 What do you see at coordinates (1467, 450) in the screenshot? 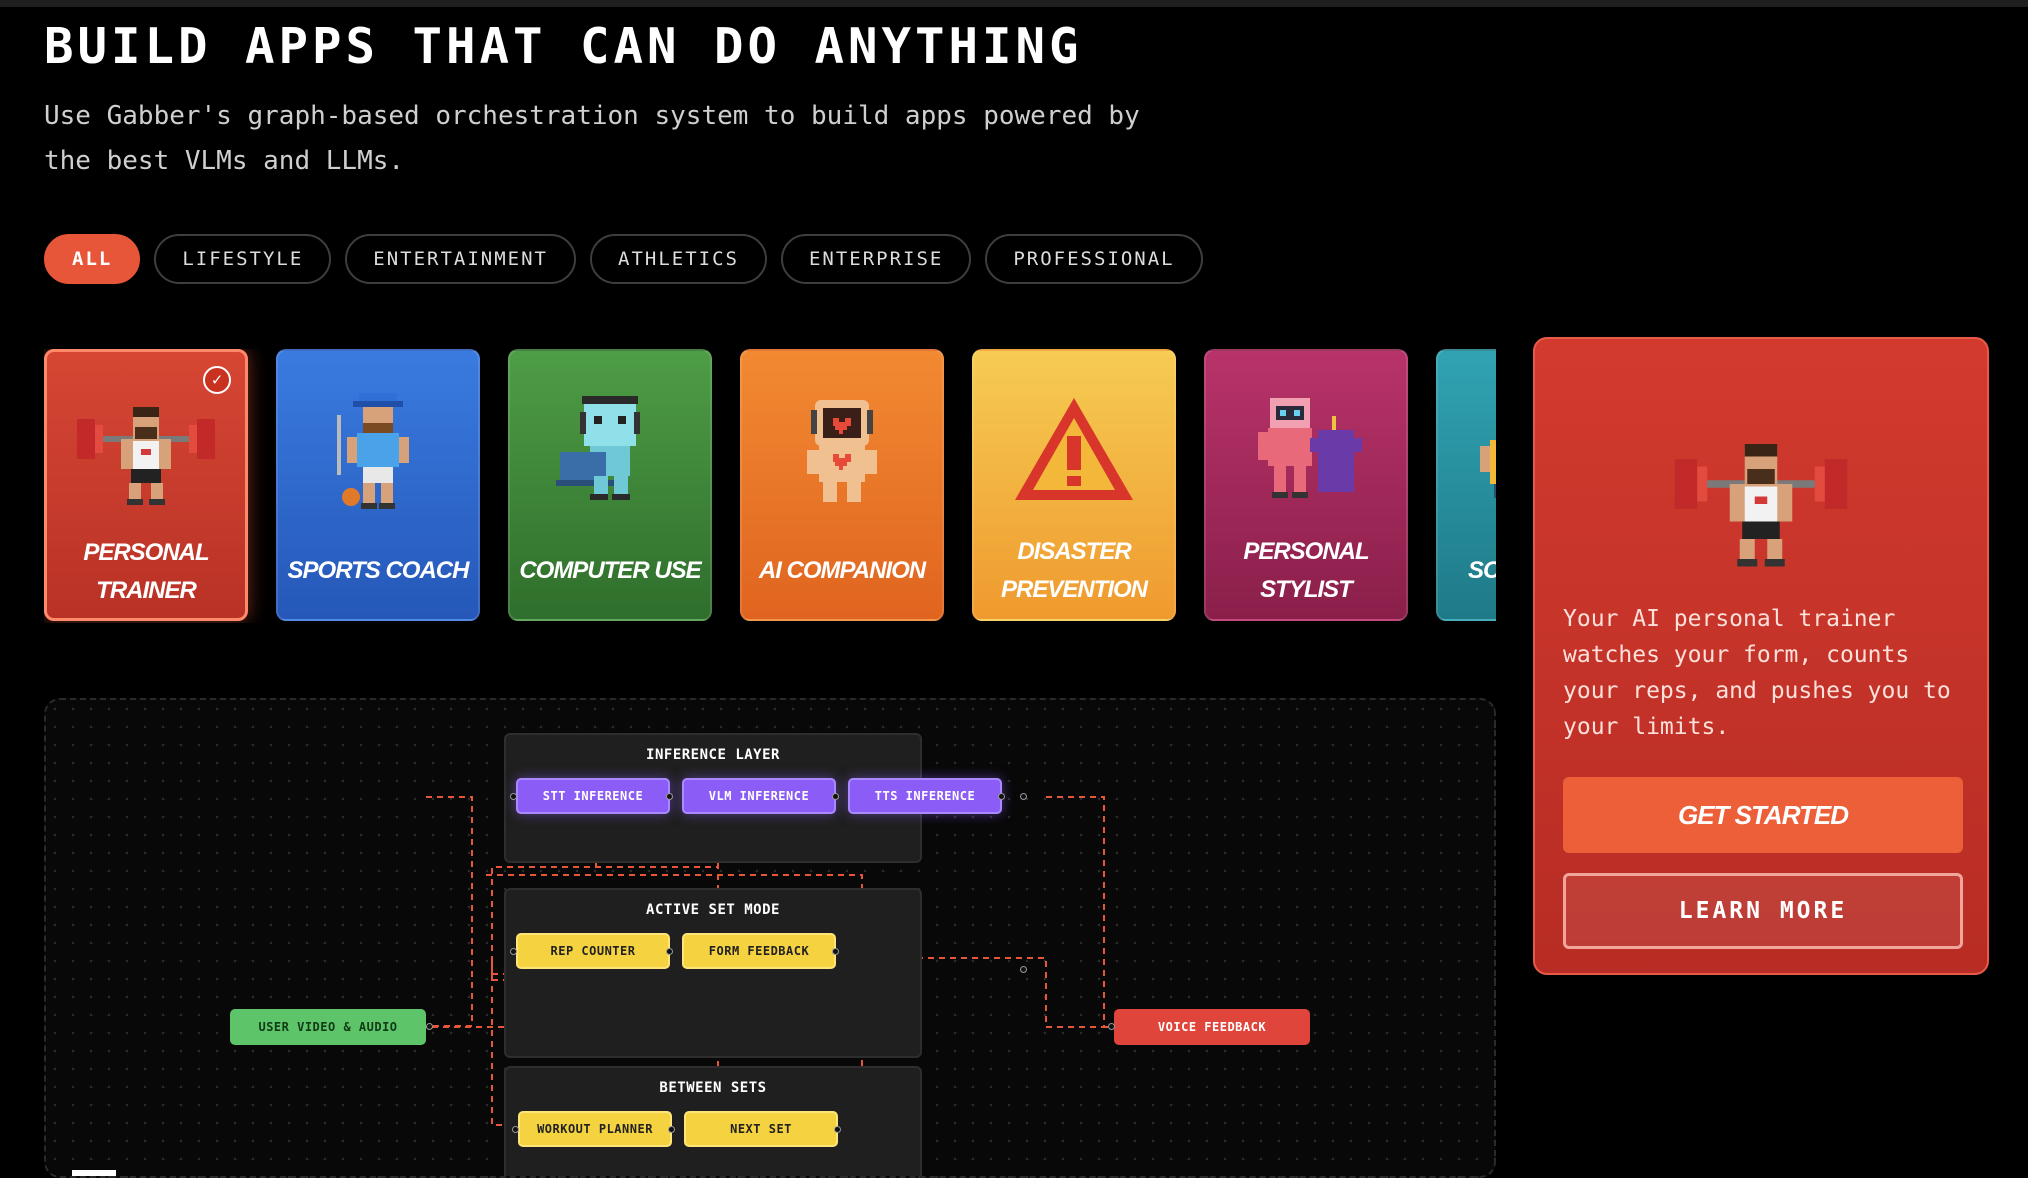
I see `person-icon` at bounding box center [1467, 450].